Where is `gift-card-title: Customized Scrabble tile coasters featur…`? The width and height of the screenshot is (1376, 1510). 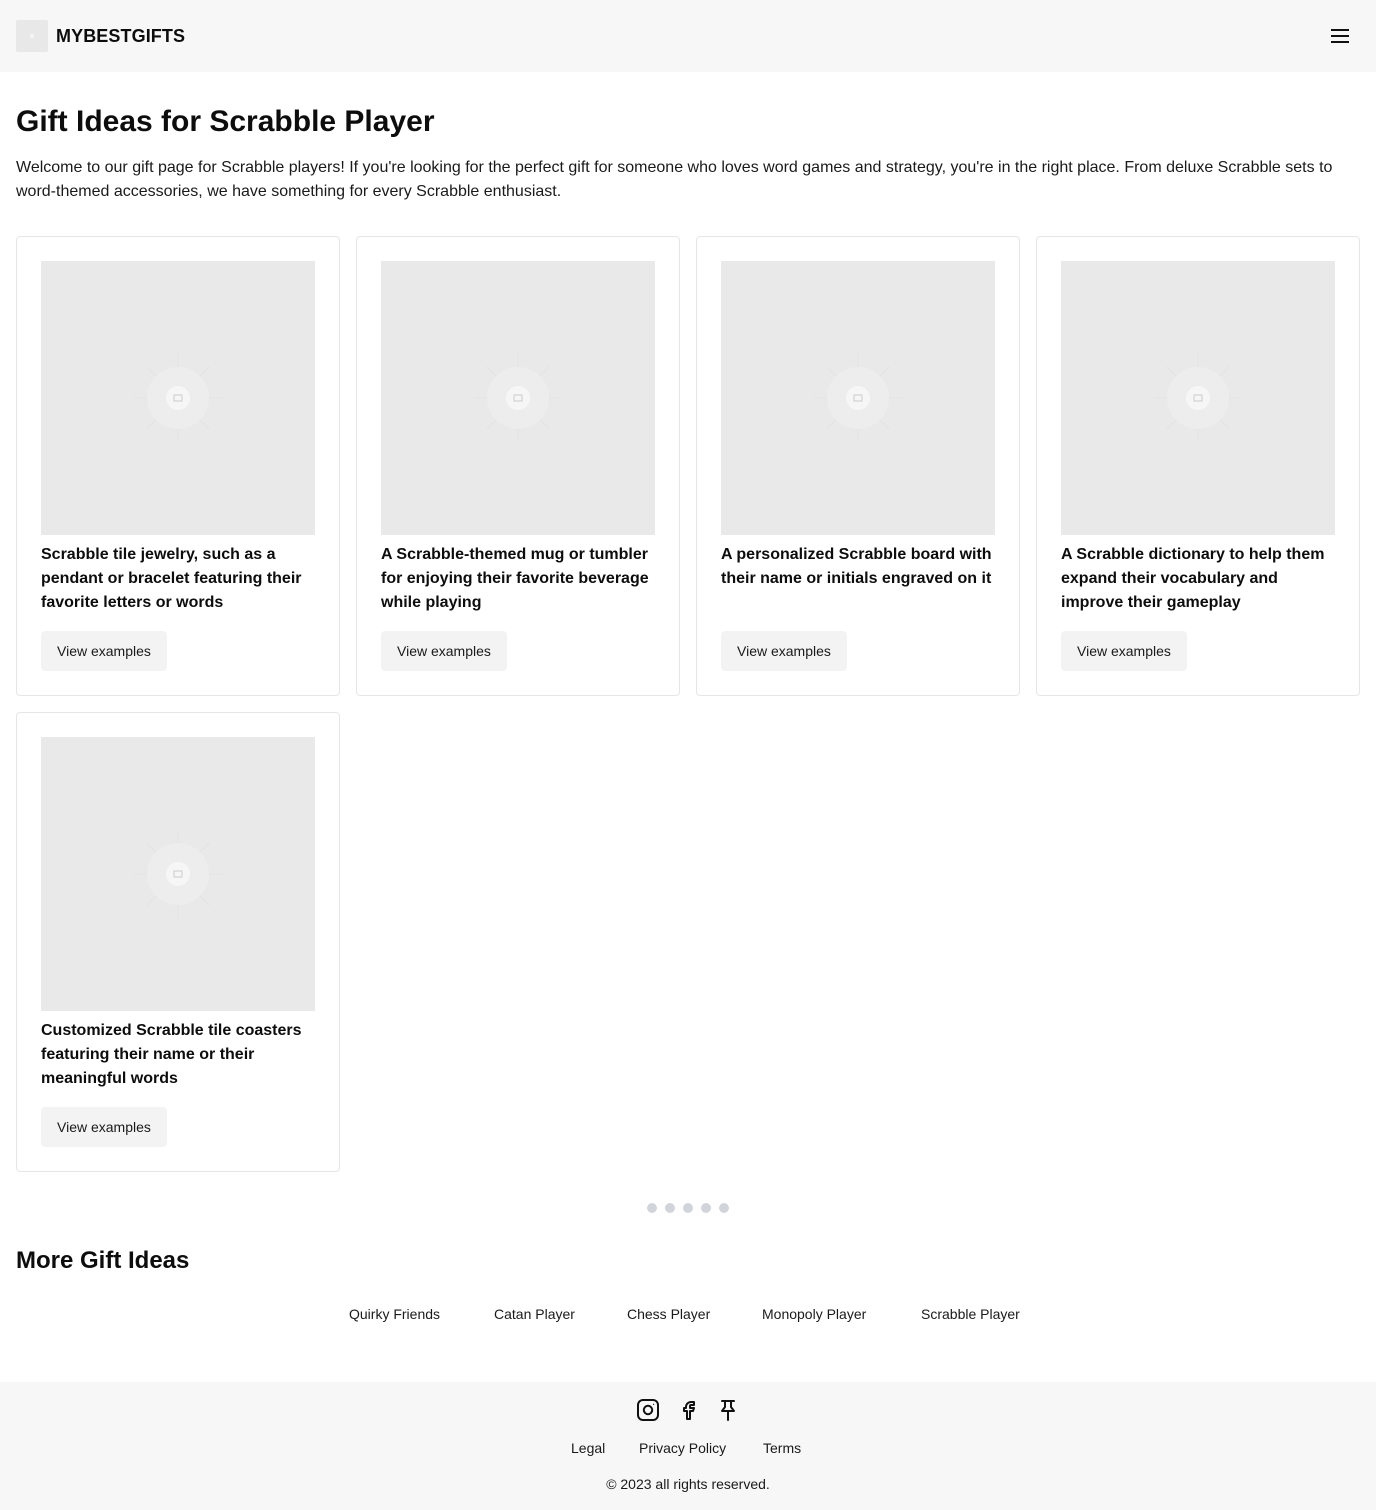
gift-card-title: Customized Scrabble tile coasters featur… is located at coordinates (171, 1054).